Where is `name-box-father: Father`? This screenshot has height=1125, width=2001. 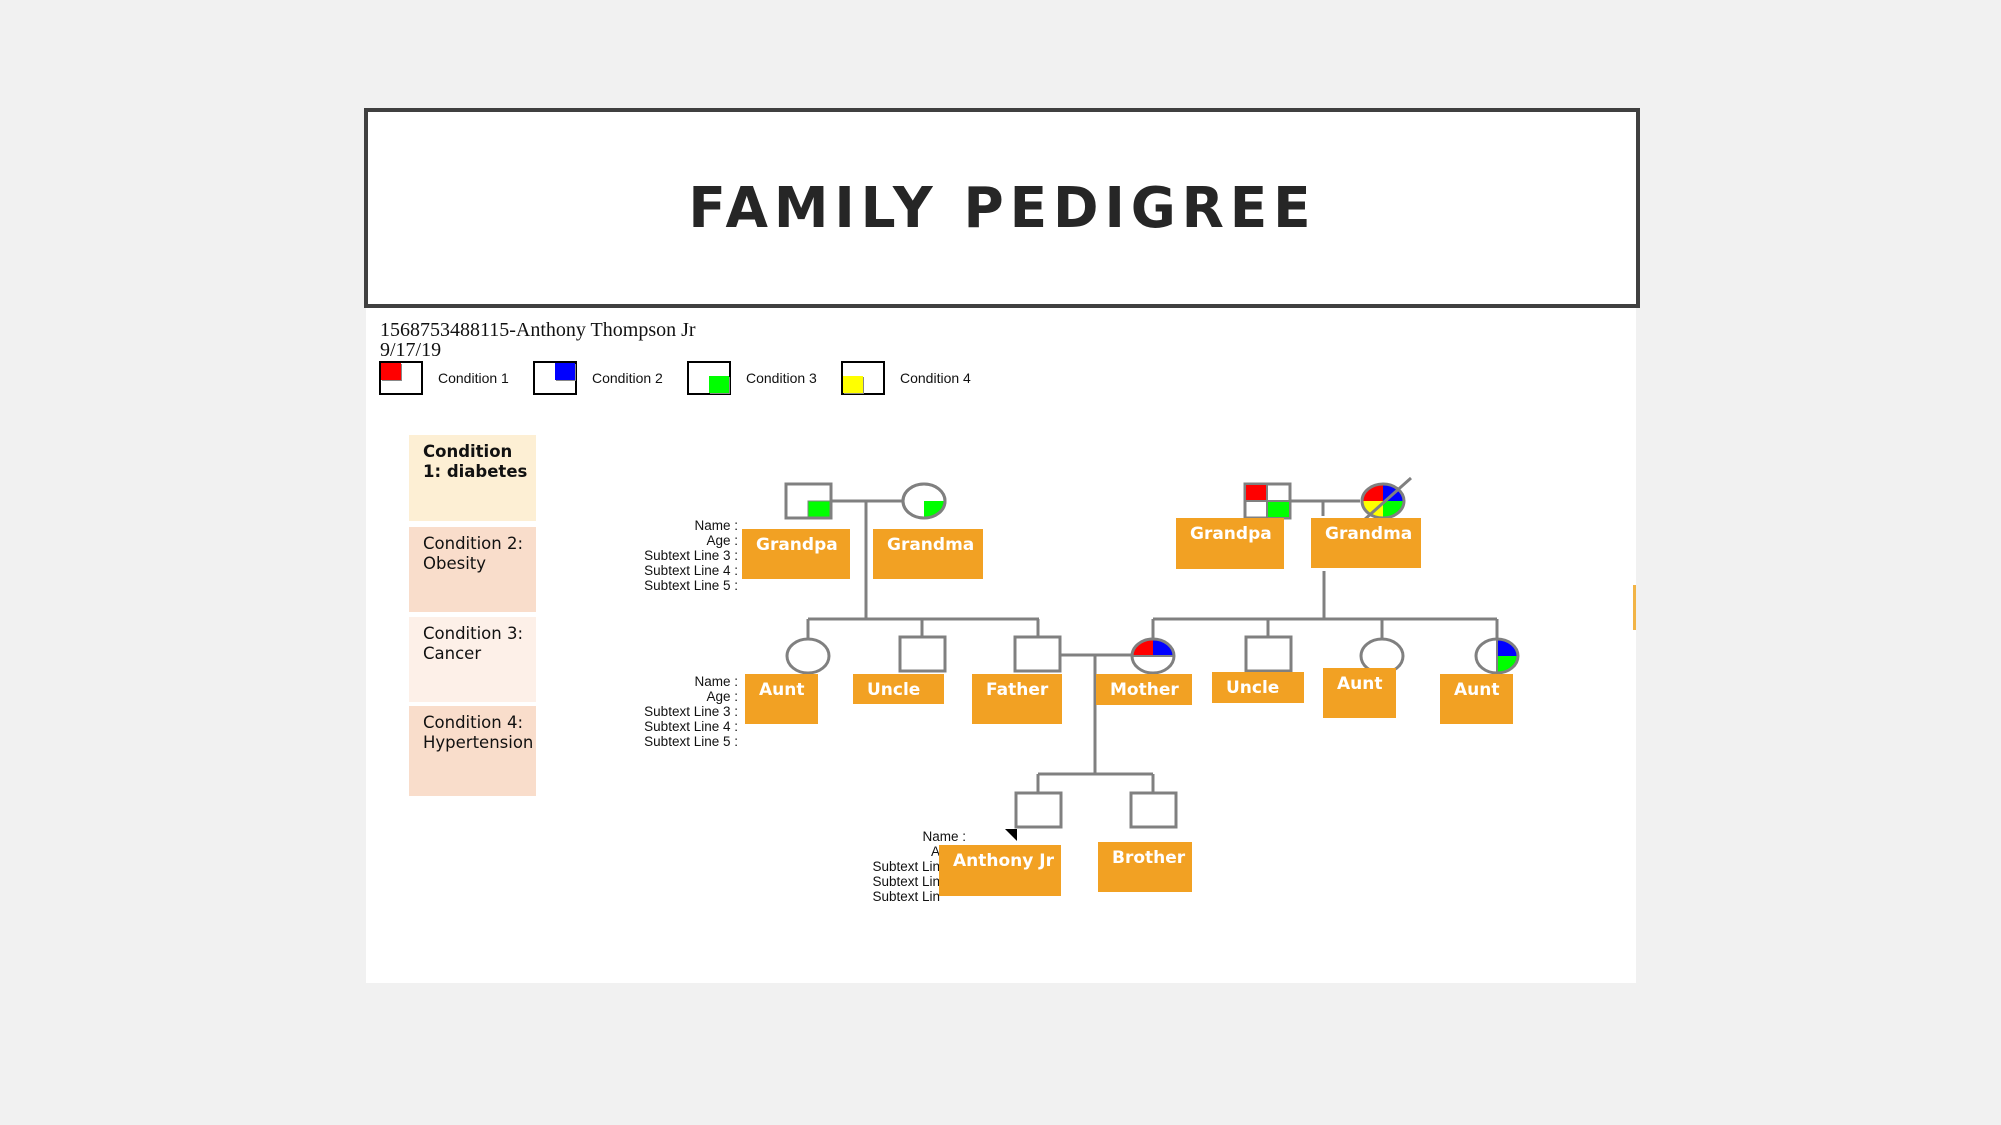
name-box-father: Father is located at coordinates (1017, 699).